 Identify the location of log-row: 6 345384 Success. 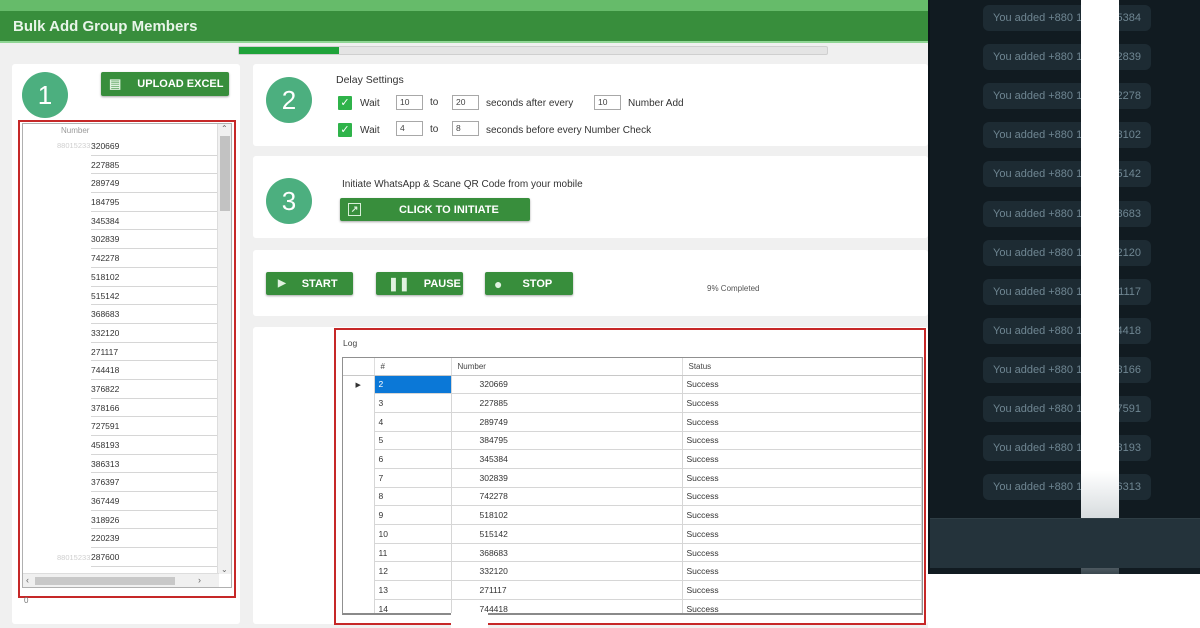
(632, 459).